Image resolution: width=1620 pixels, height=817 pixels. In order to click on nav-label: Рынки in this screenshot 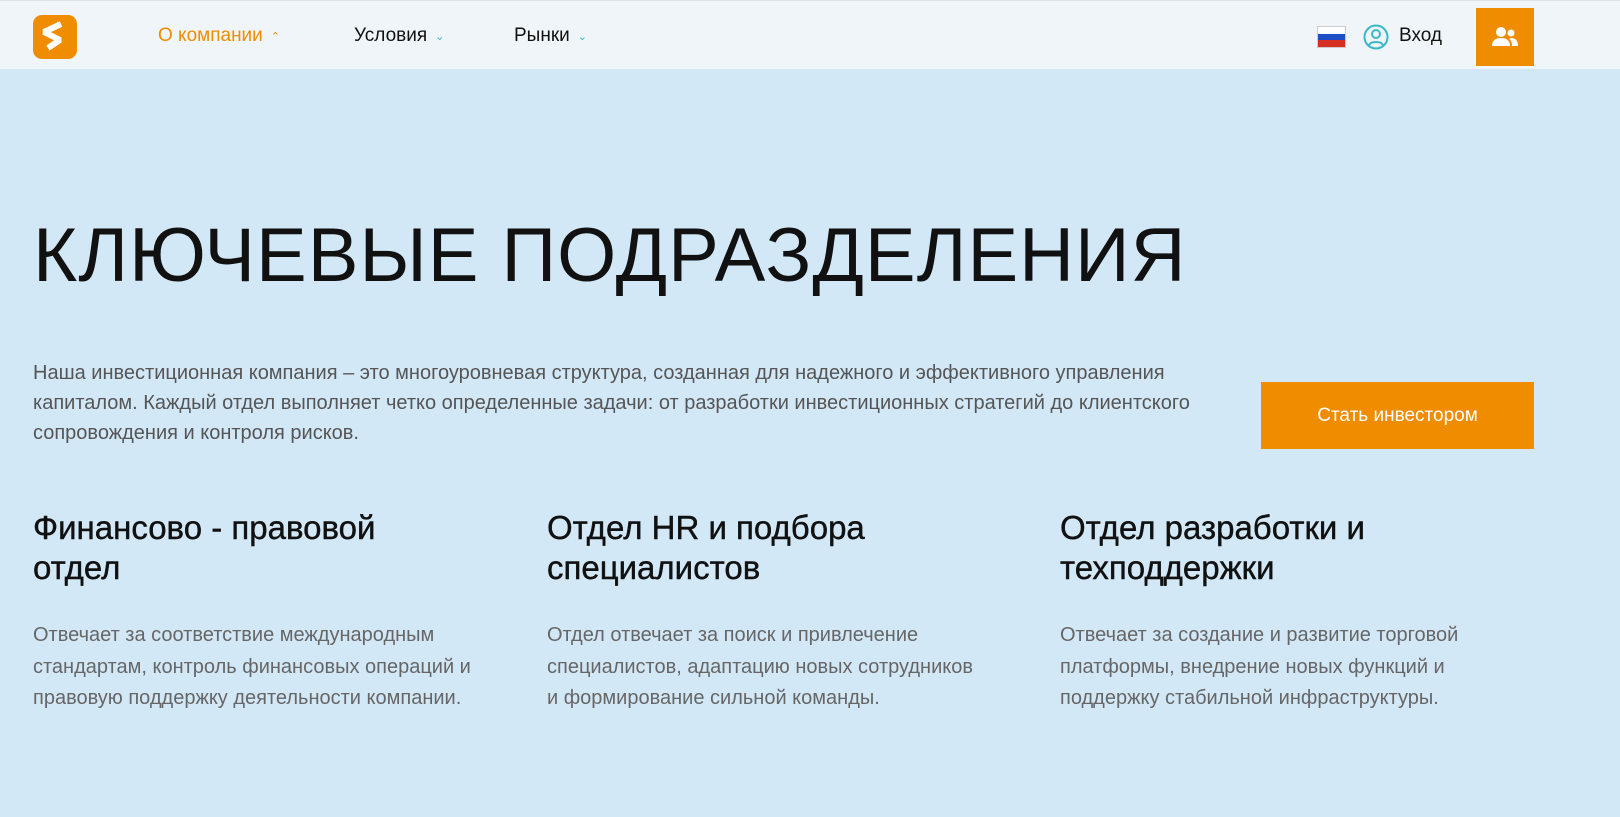, I will do `click(542, 35)`.